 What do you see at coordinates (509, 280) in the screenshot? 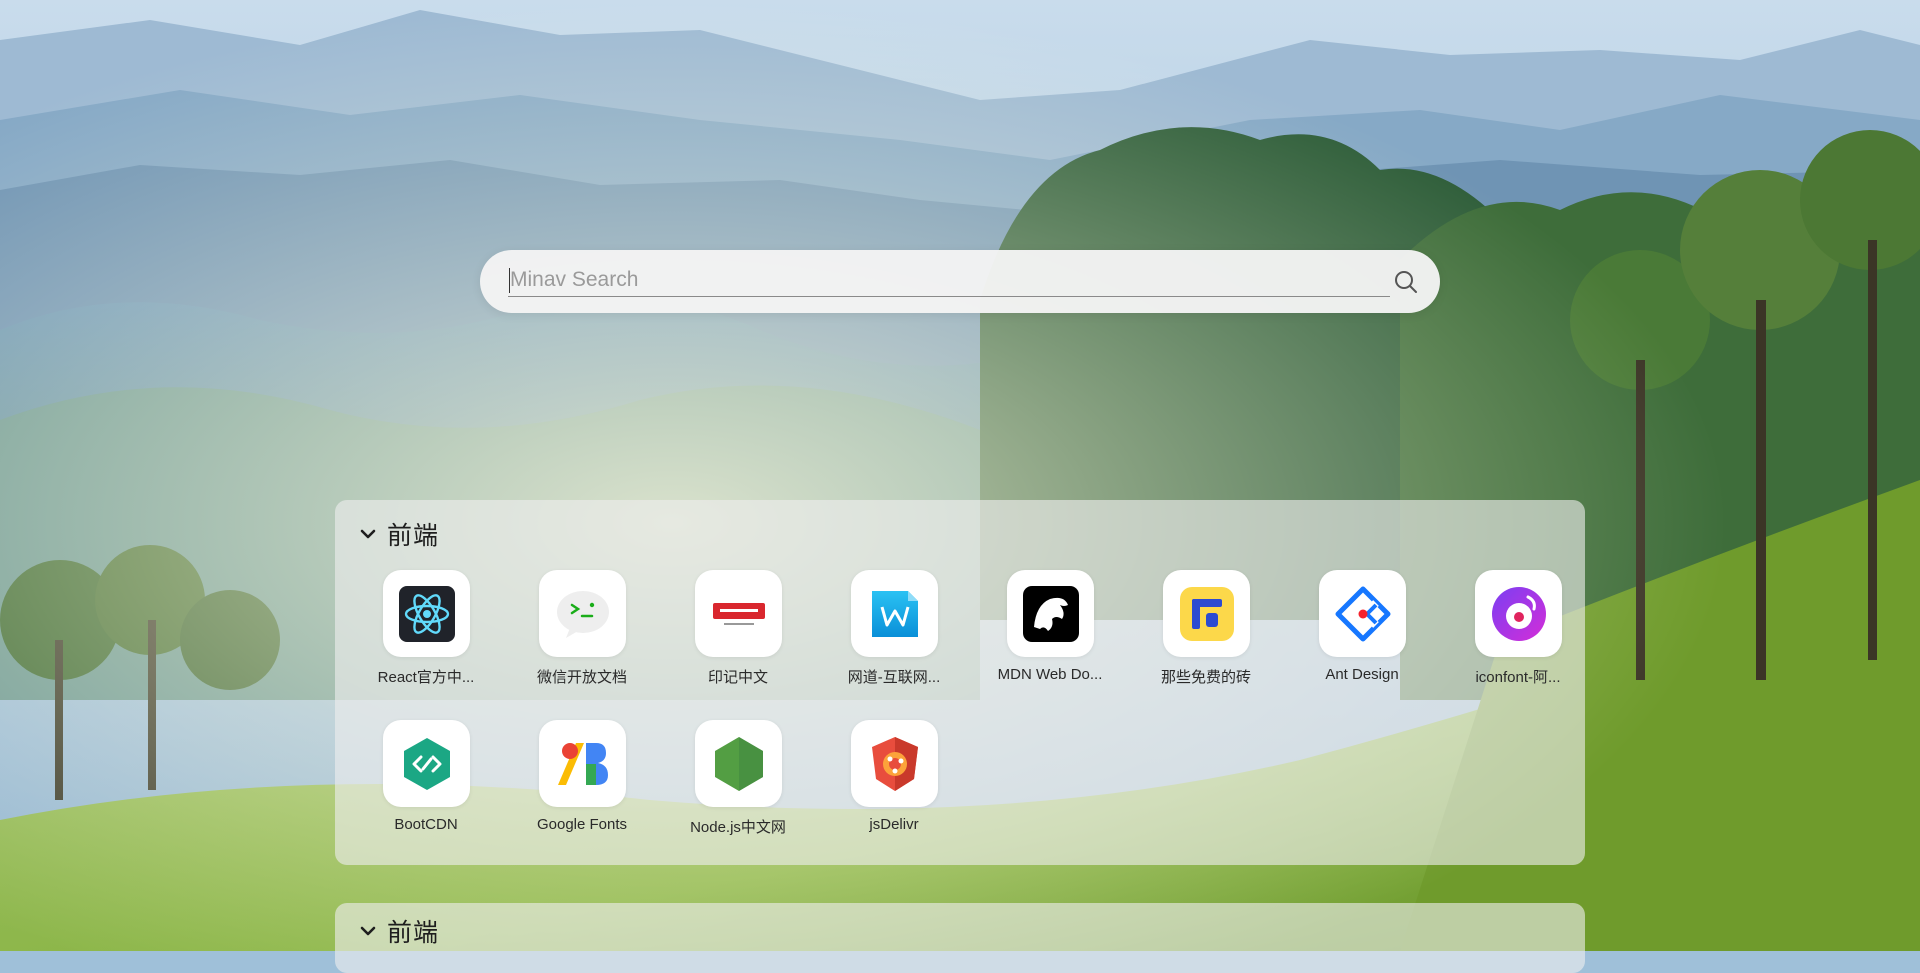
I see `text-caret` at bounding box center [509, 280].